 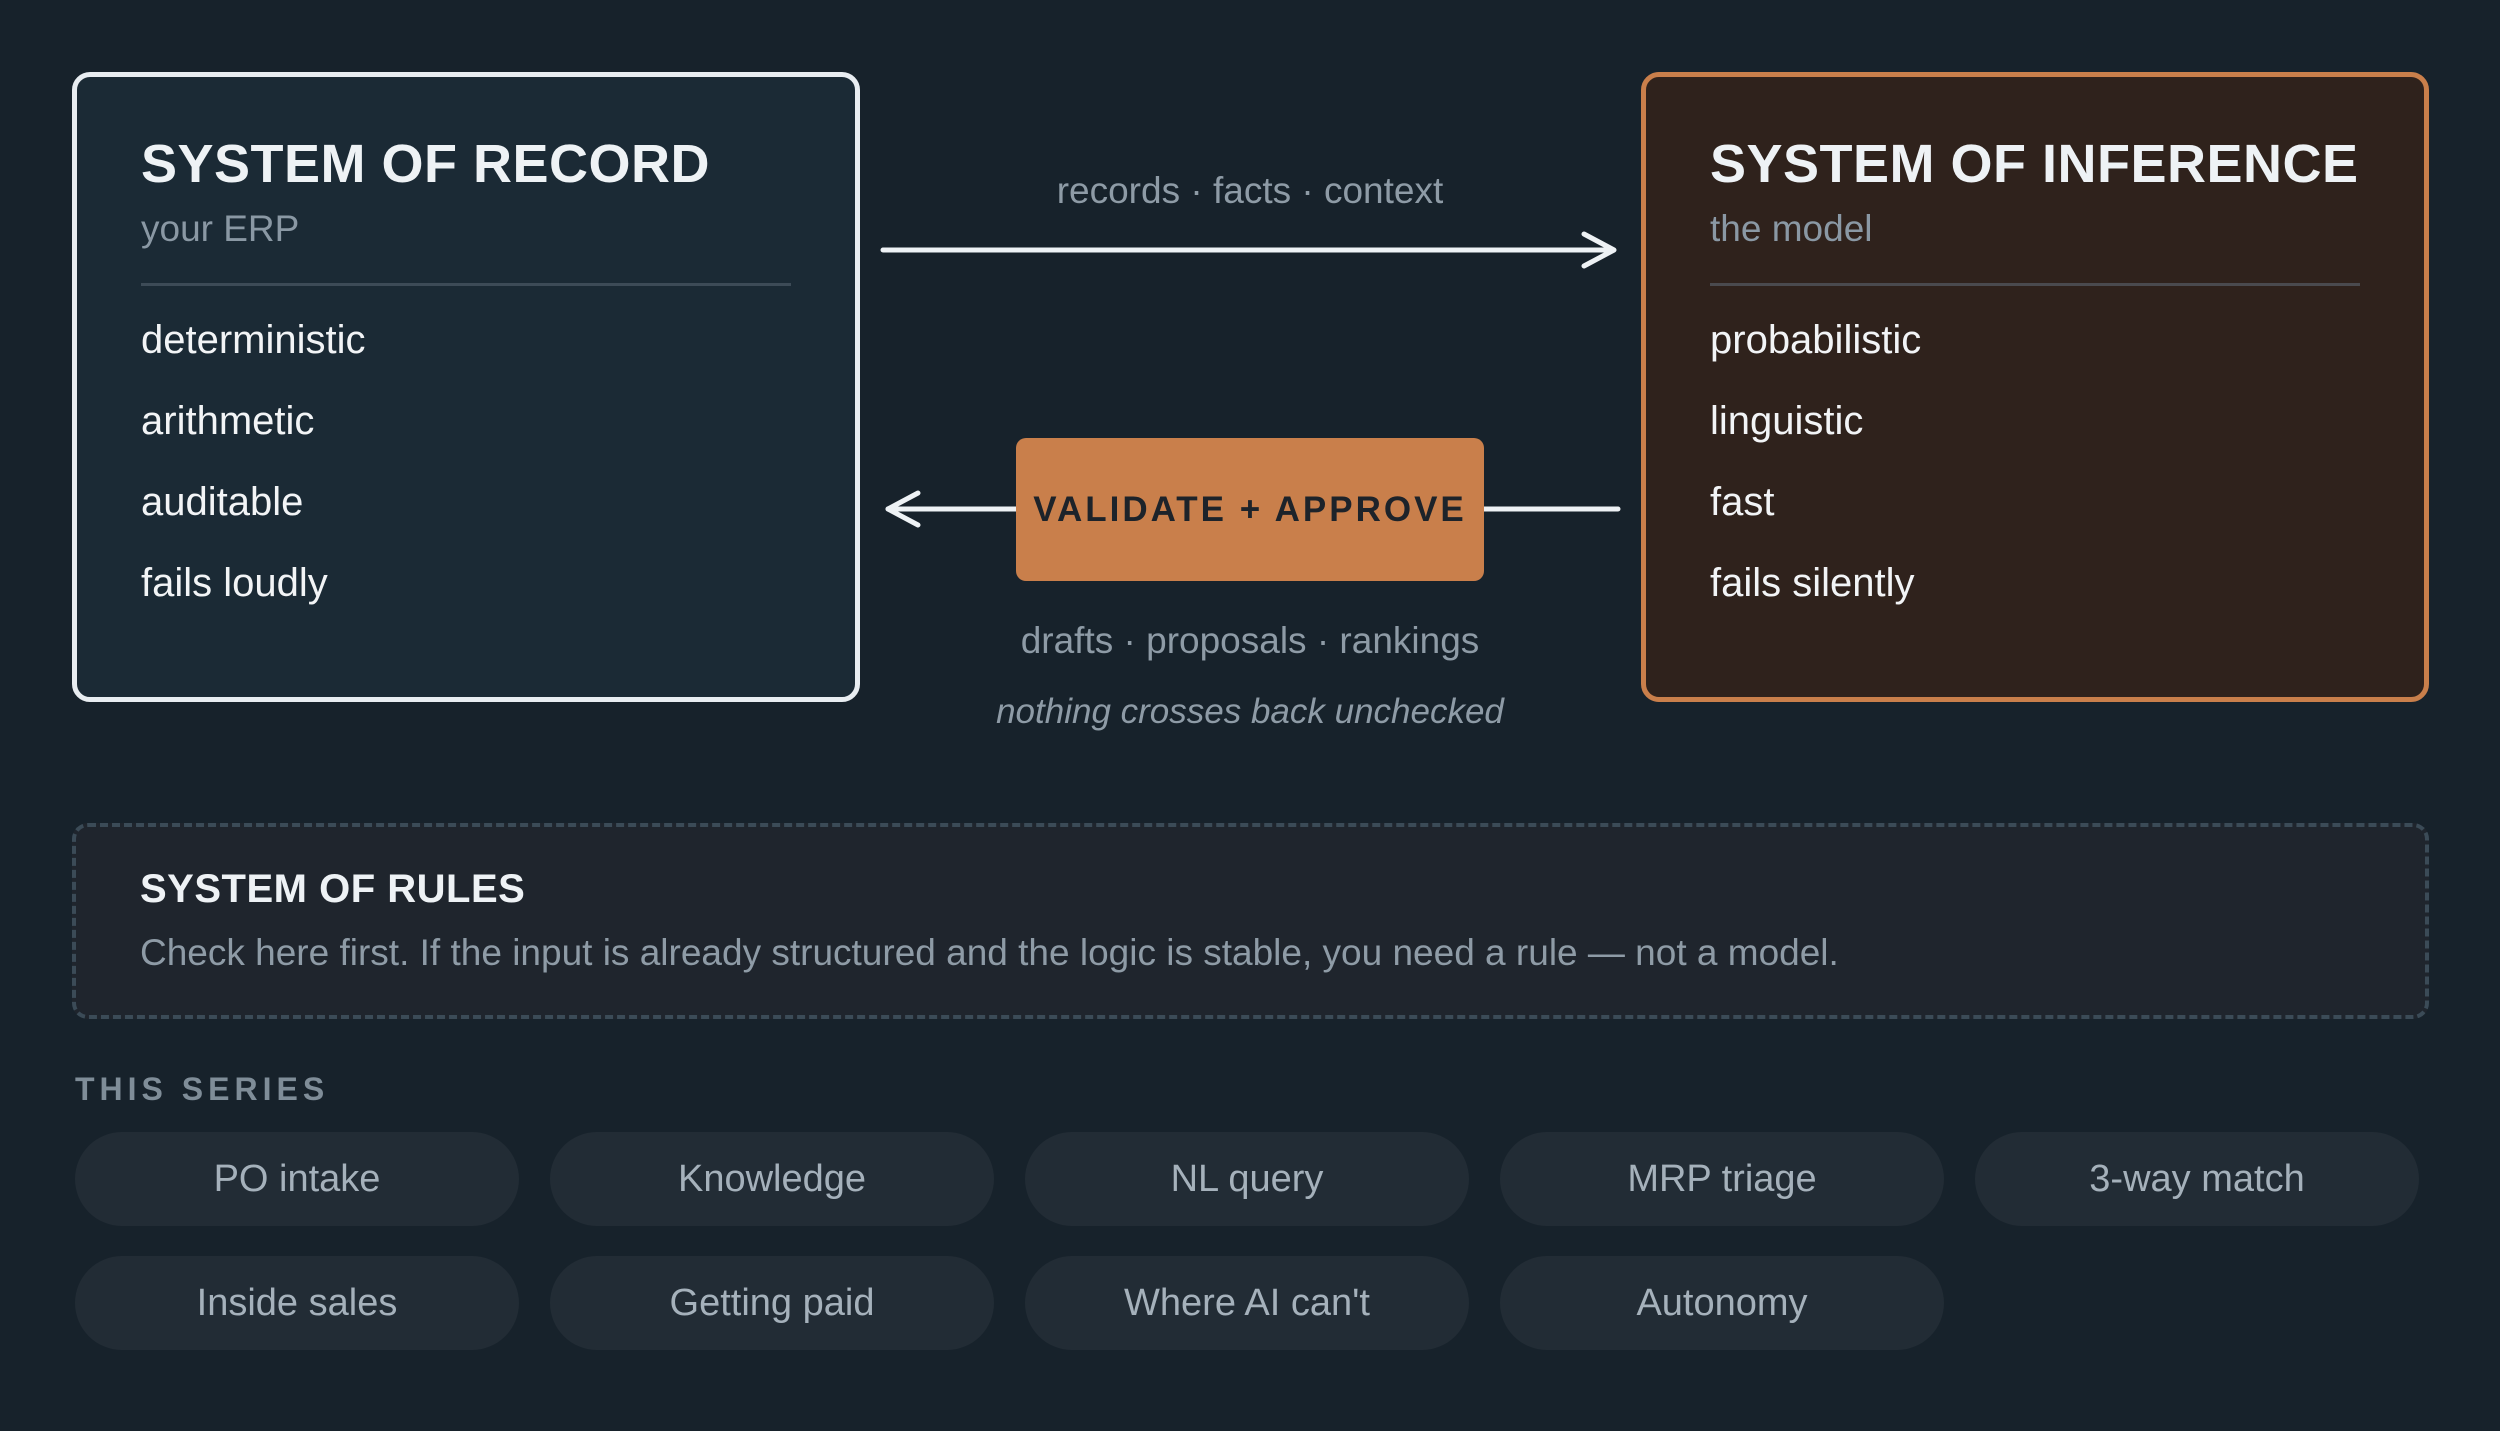 I want to click on series-pill-knowledge: Knowledge, so click(x=772, y=1179).